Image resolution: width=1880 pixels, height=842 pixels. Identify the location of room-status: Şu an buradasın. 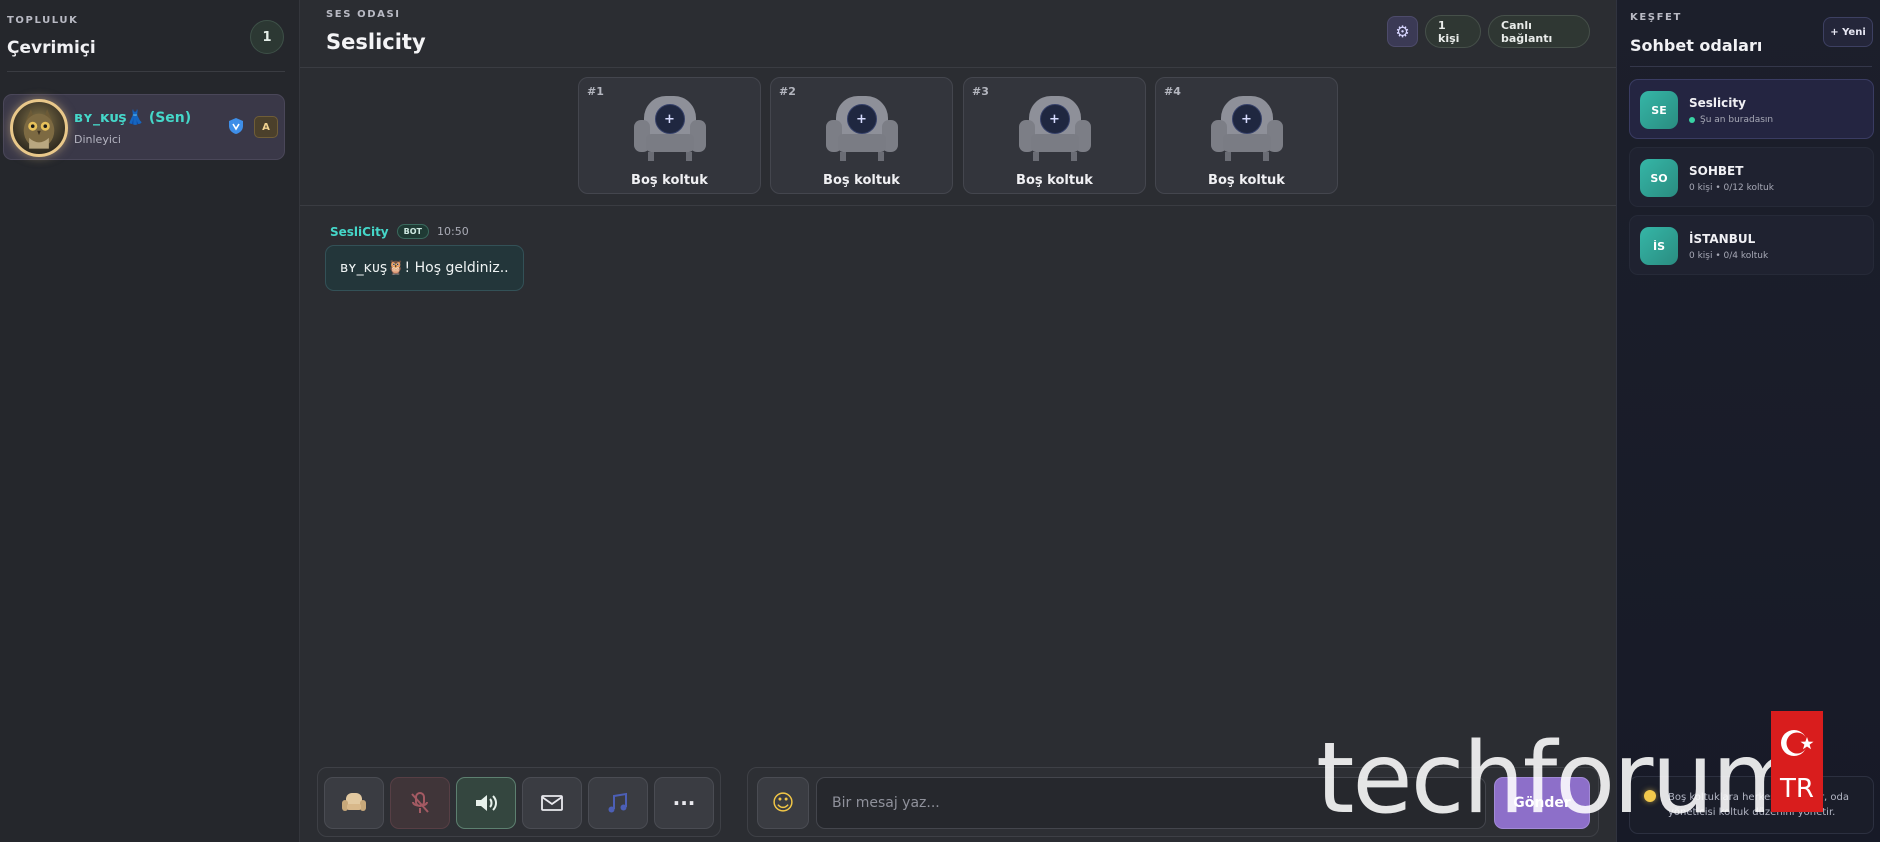
(1731, 120).